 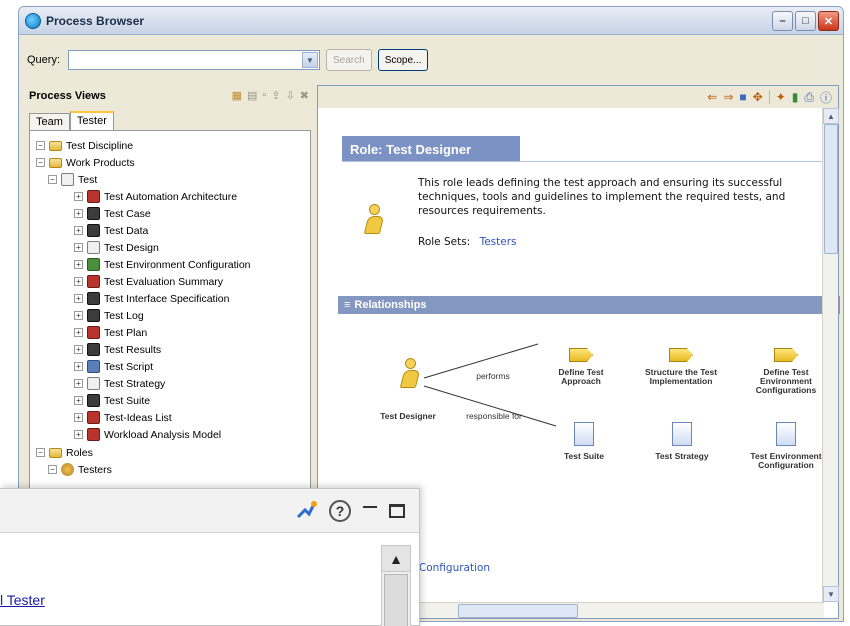 I want to click on role-sets-link: Testers, so click(x=498, y=242).